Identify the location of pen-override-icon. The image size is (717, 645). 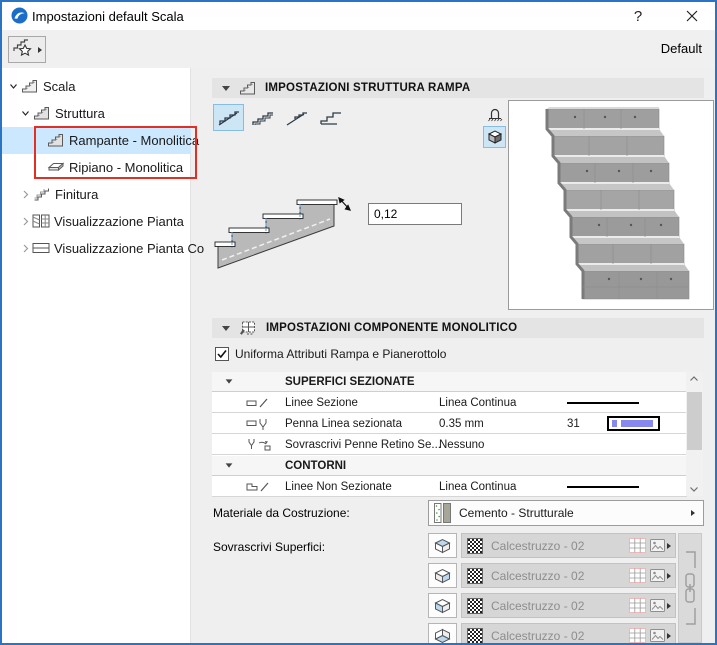
(261, 444).